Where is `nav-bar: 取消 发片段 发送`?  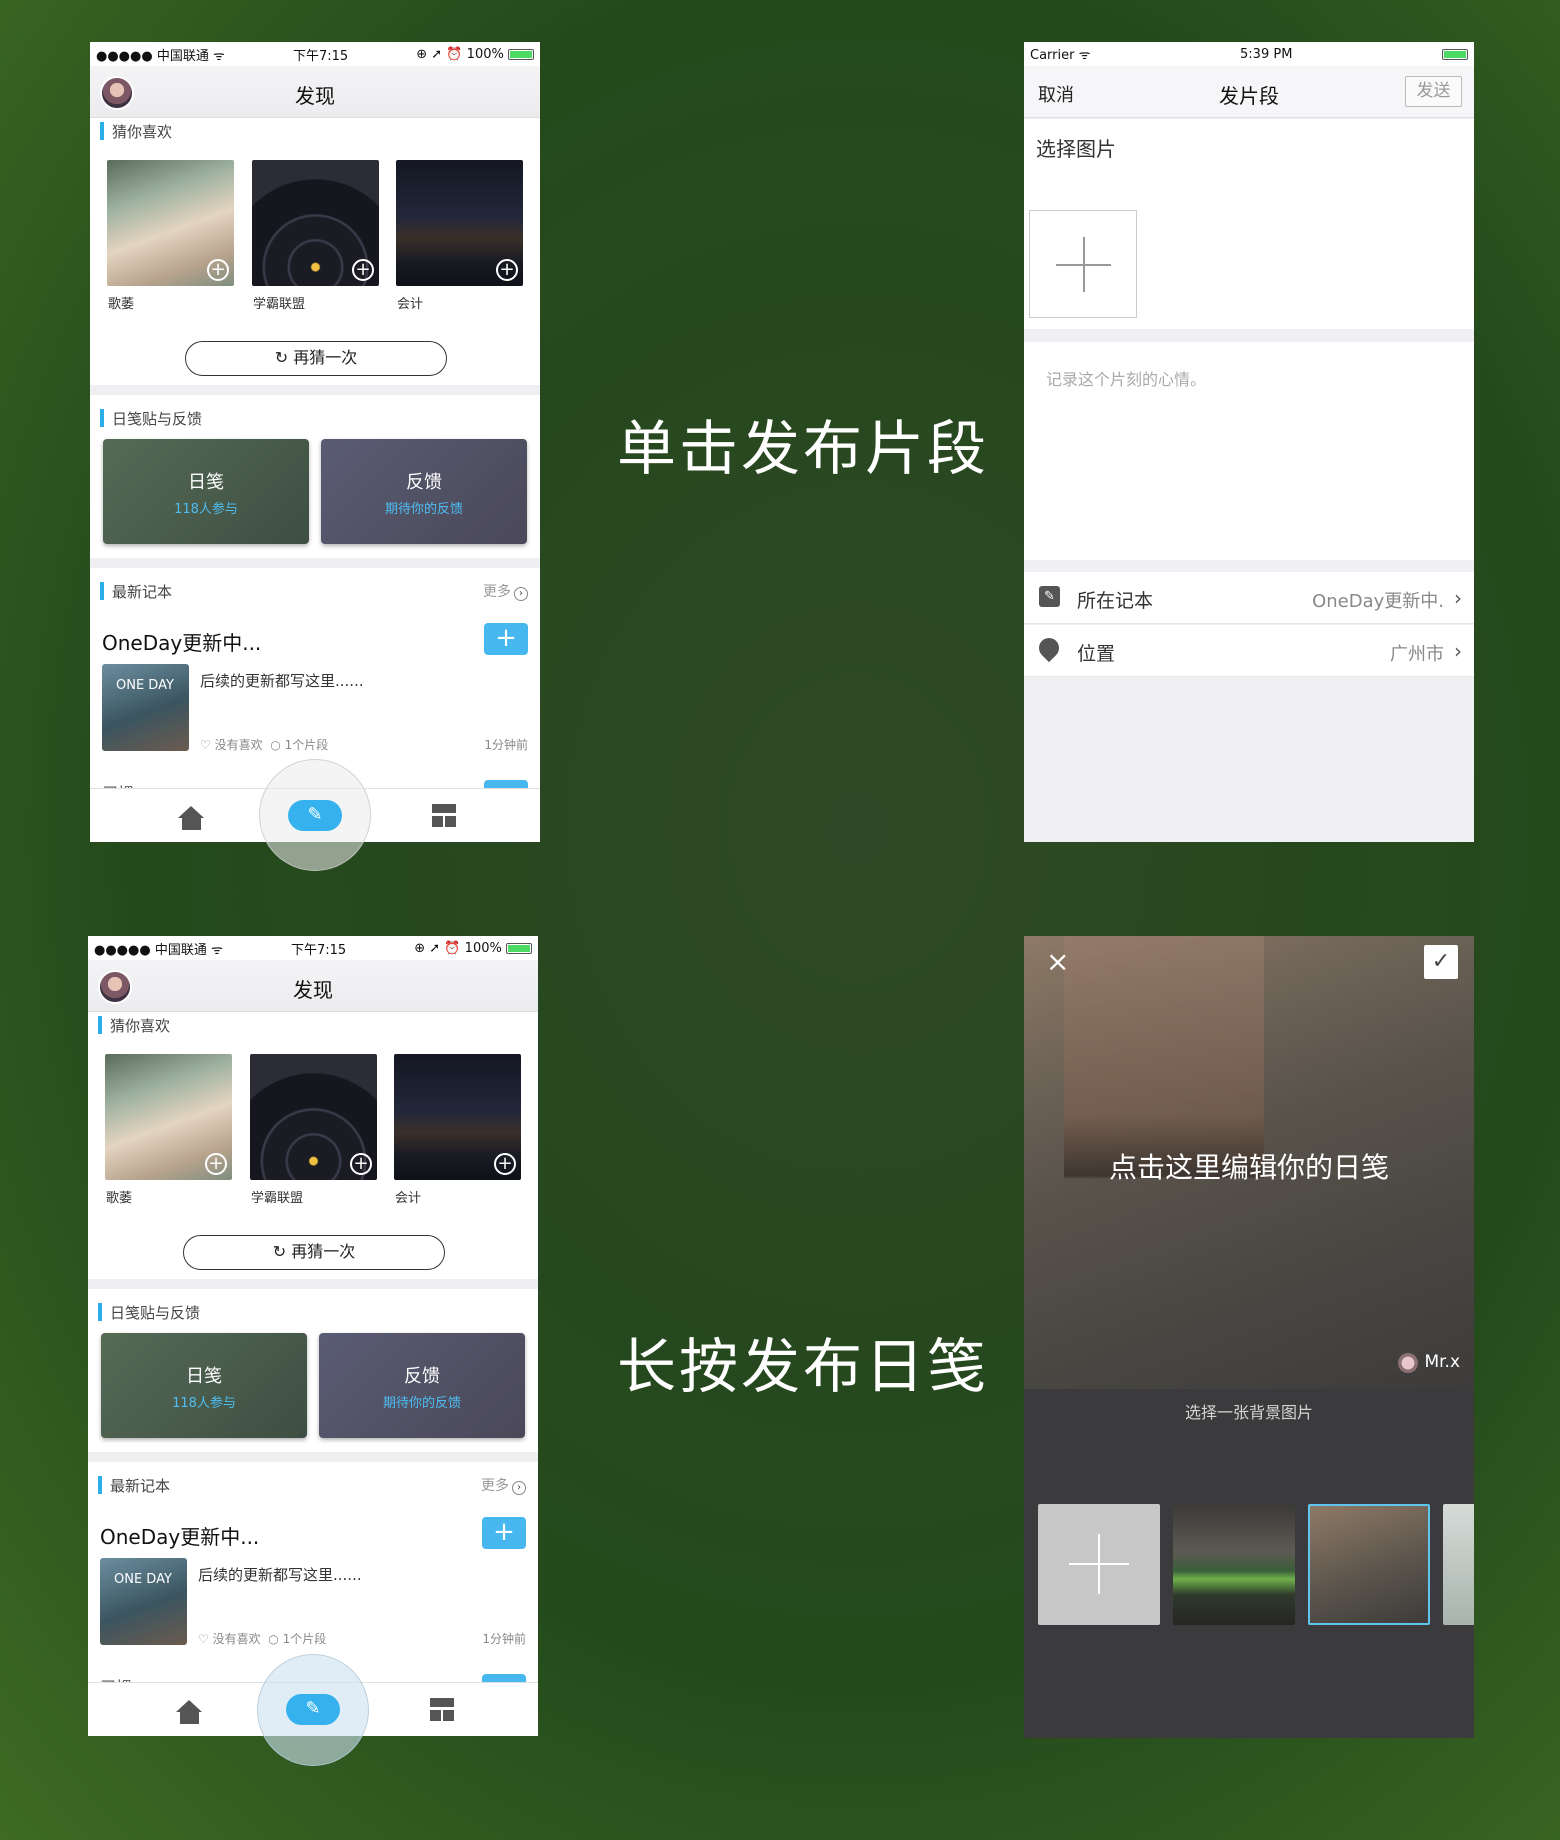
nav-bar: 取消 发片段 发送 is located at coordinates (1249, 92).